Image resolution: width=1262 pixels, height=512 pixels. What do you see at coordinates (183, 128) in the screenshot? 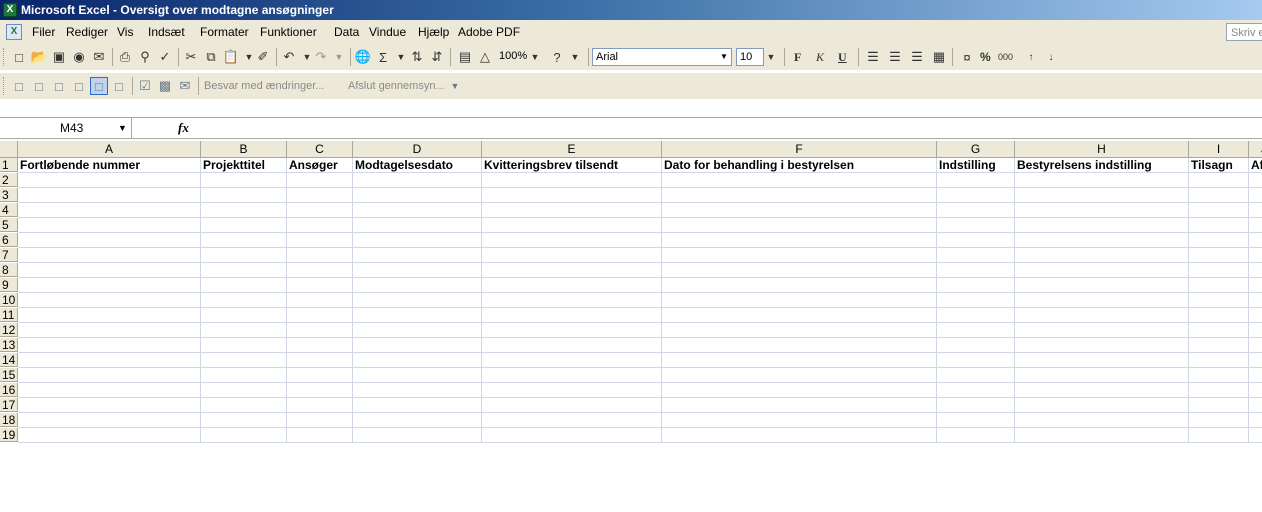
I see `insert-function-icon: fx` at bounding box center [183, 128].